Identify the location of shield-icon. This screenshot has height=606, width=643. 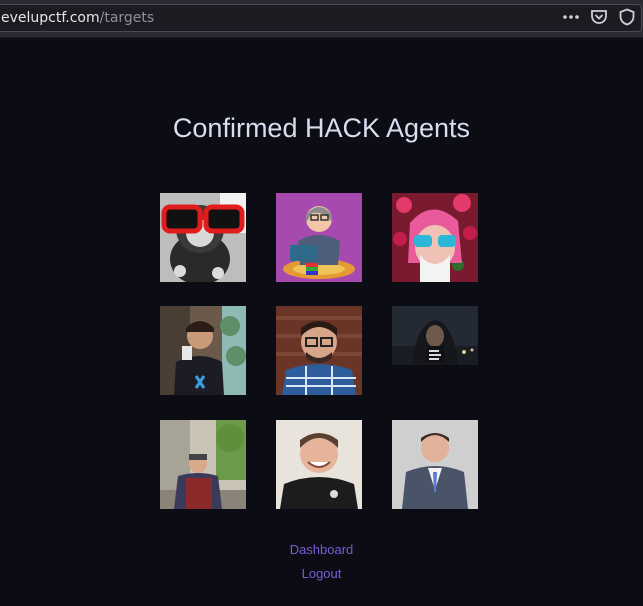
(627, 17).